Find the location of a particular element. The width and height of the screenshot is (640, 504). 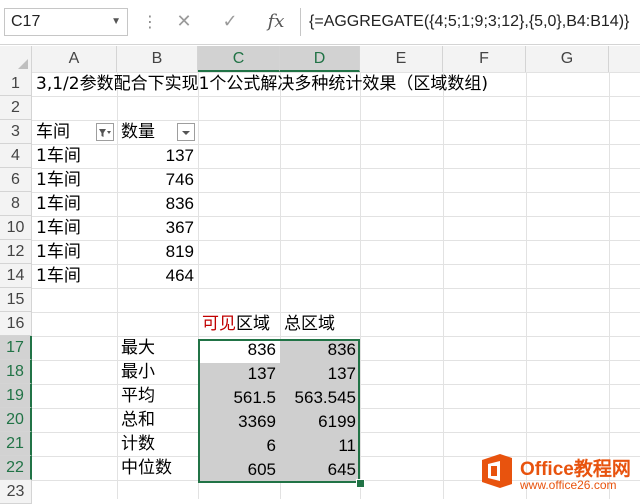

column-header-g: G is located at coordinates (567, 59).